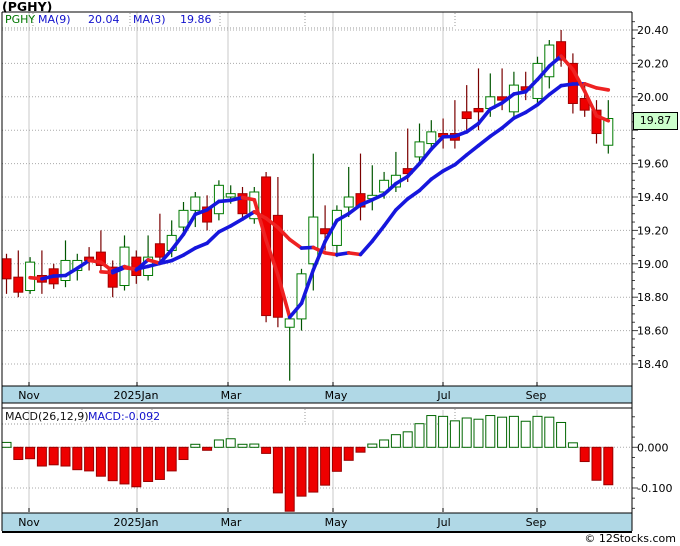  I want to click on legend-ma3-label: MA(3), so click(149, 19).